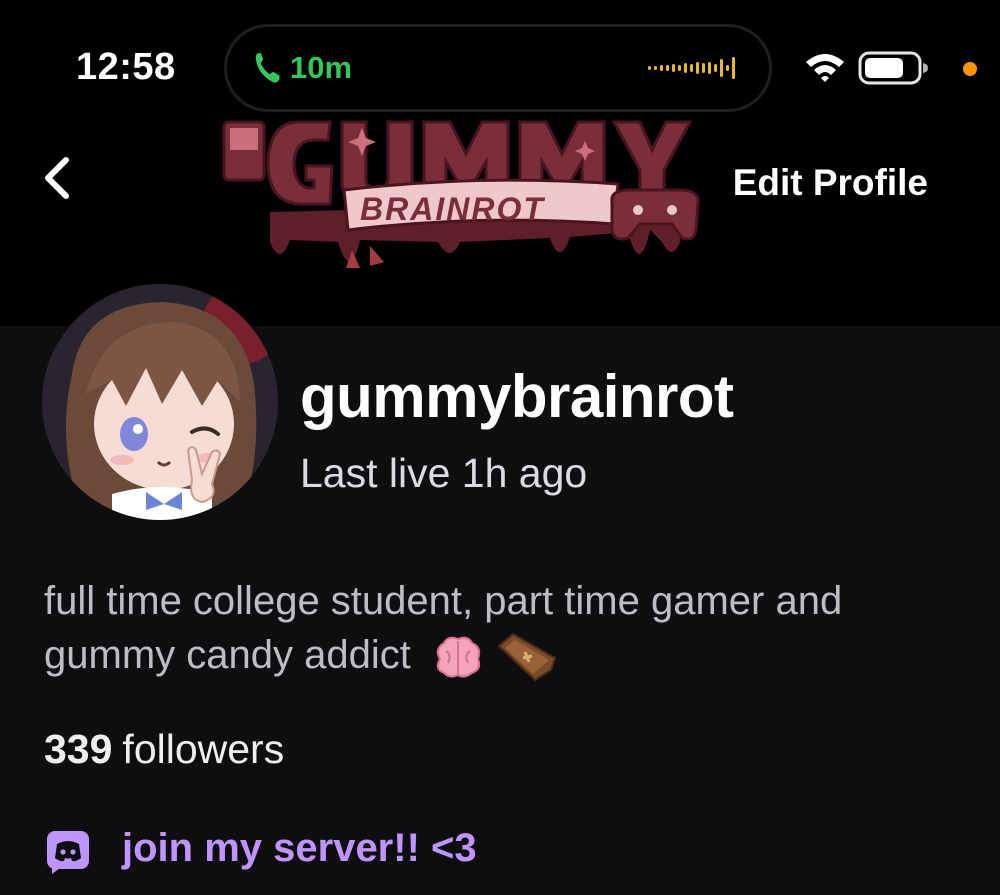  Describe the element at coordinates (452, 209) in the screenshot. I see `svg-text: BRAINROT` at that location.